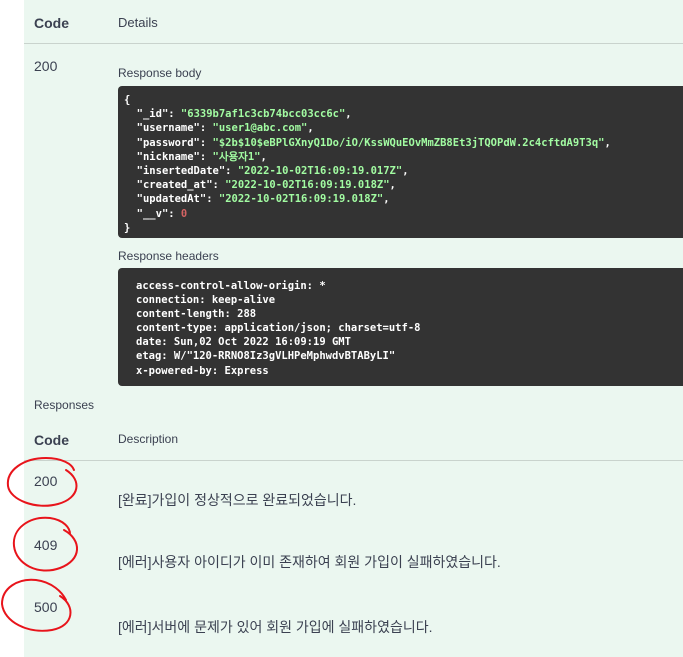  I want to click on responses-title: Responses, so click(64, 405).